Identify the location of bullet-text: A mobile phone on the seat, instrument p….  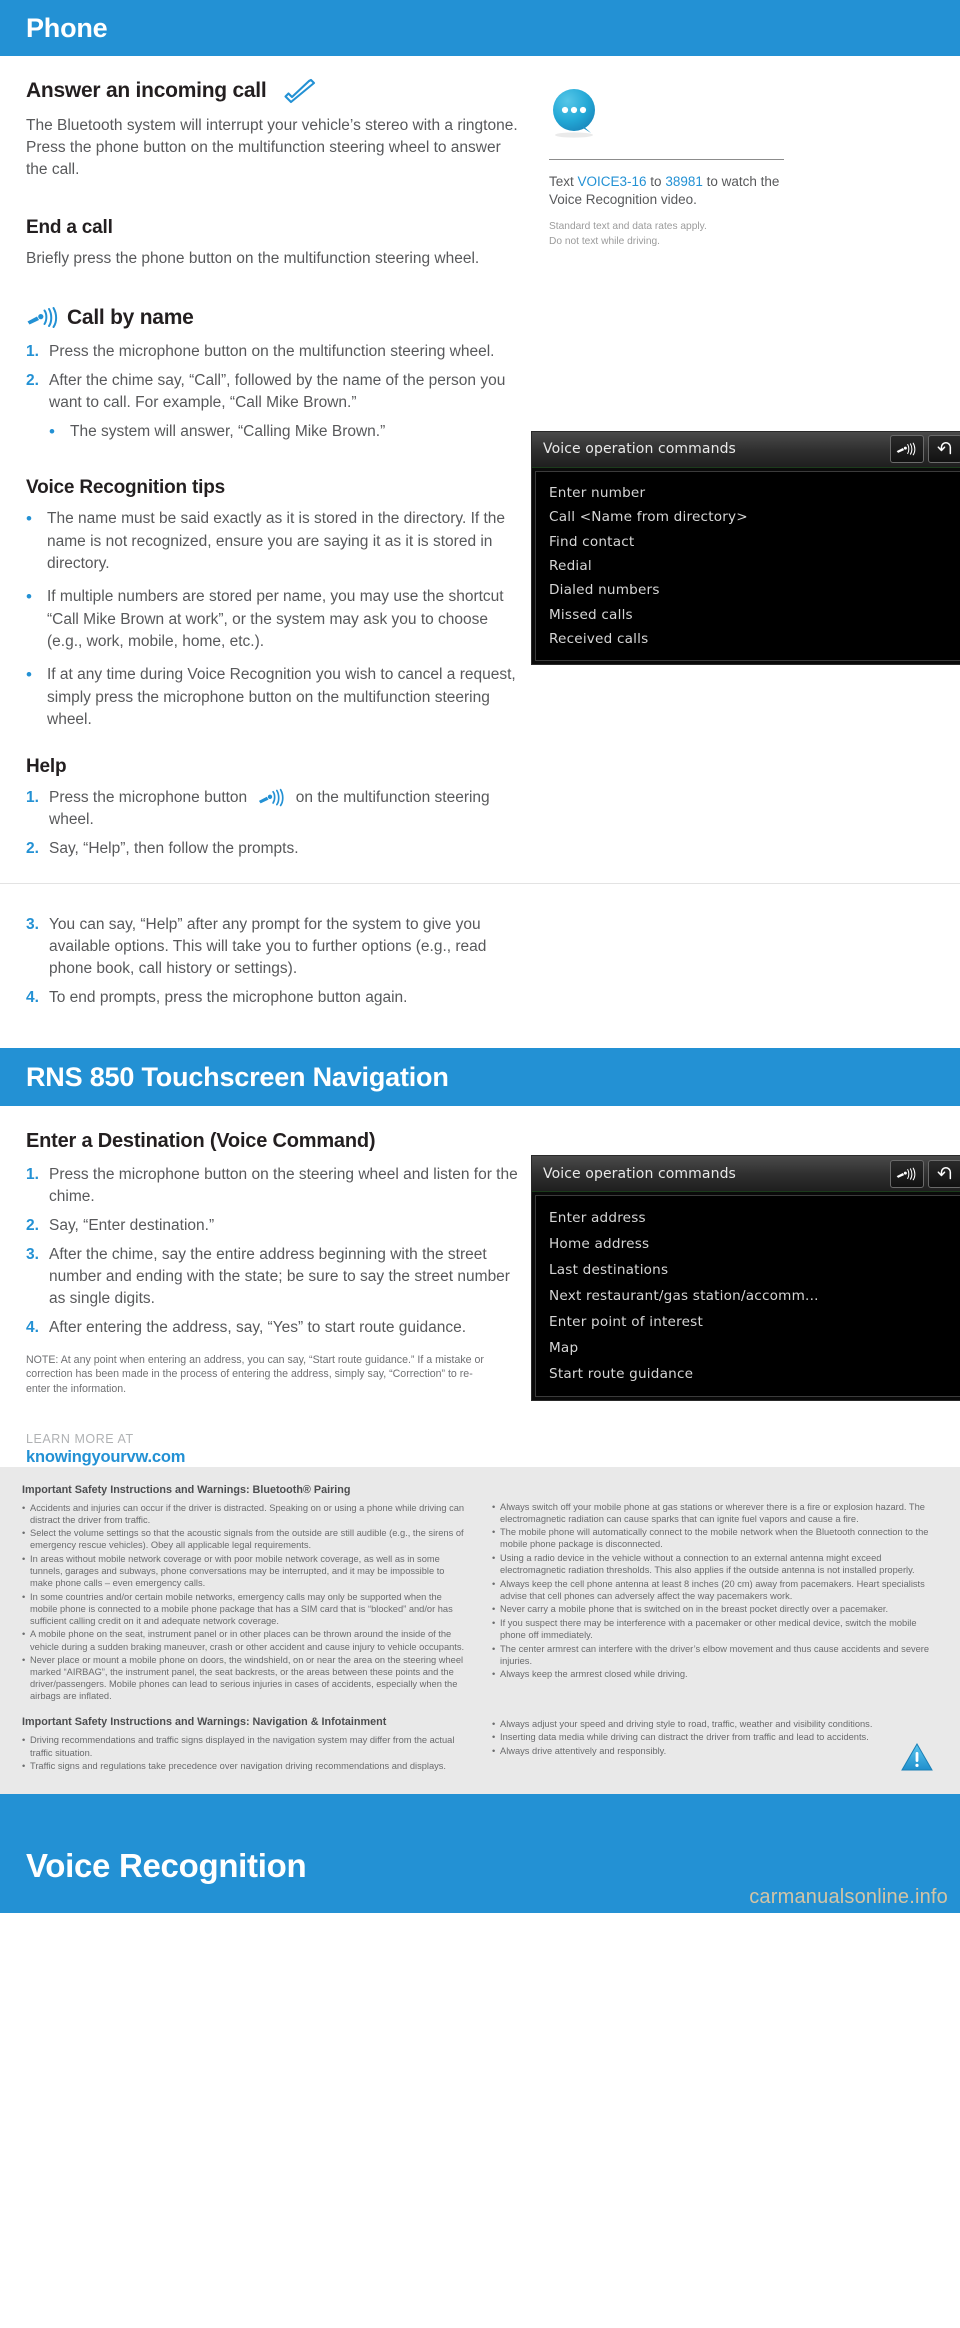
(247, 1640).